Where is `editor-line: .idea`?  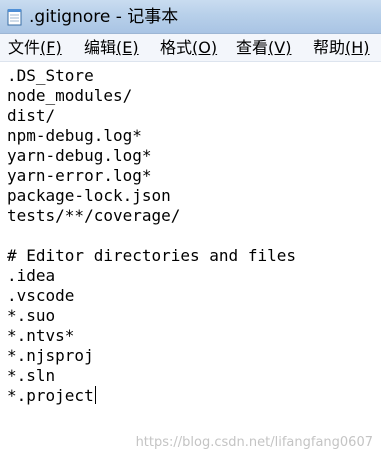 editor-line: .idea is located at coordinates (31, 275).